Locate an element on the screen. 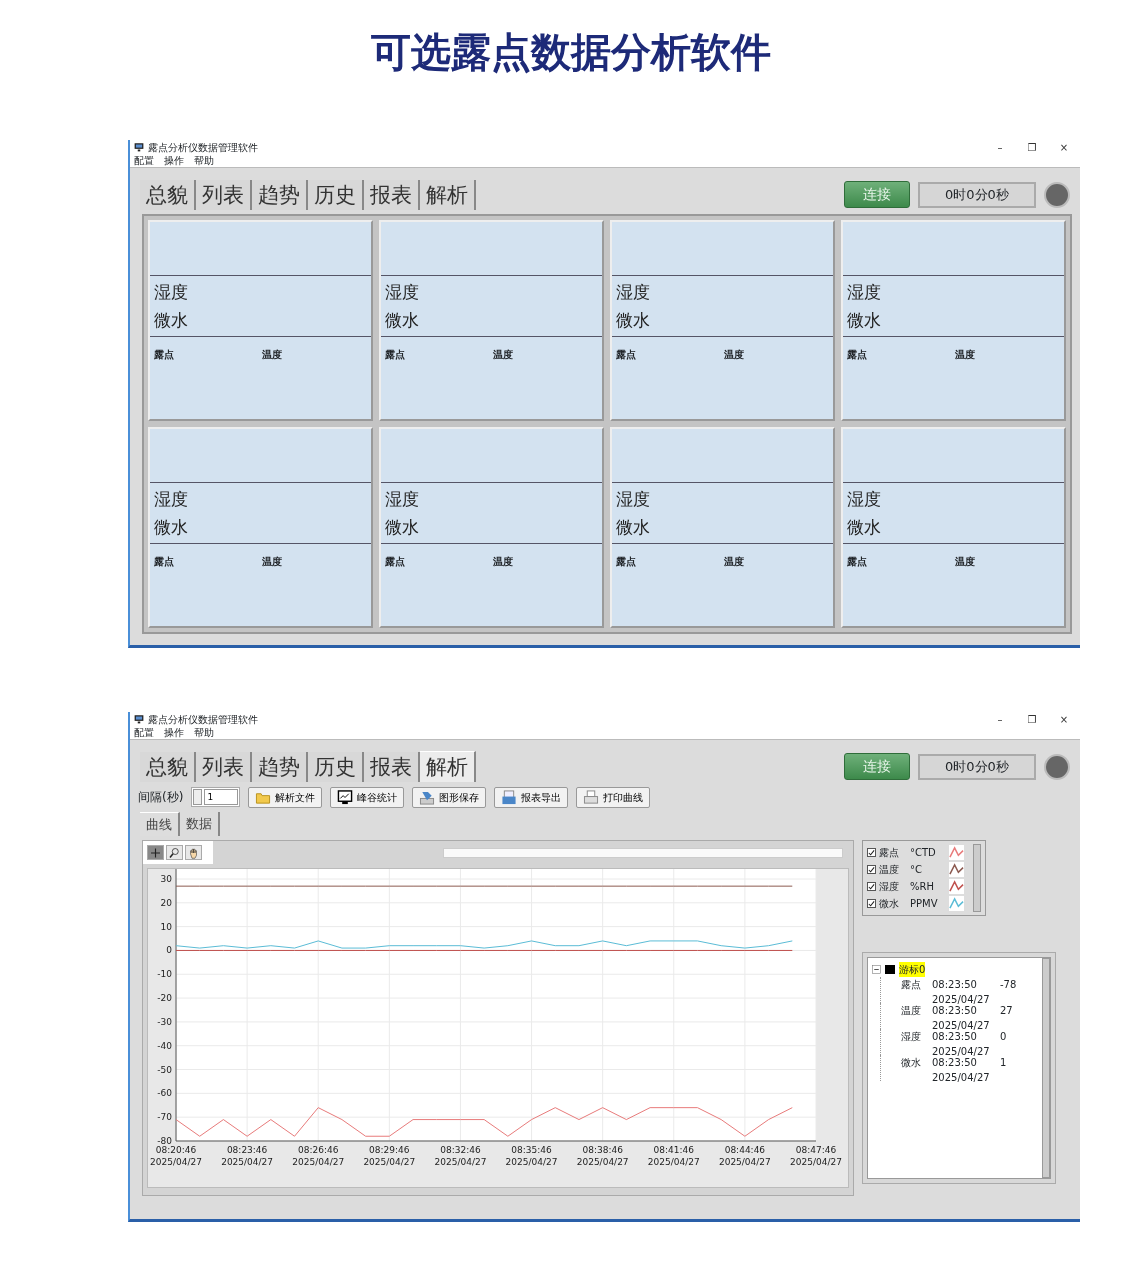  tab: 数据 is located at coordinates (200, 824).